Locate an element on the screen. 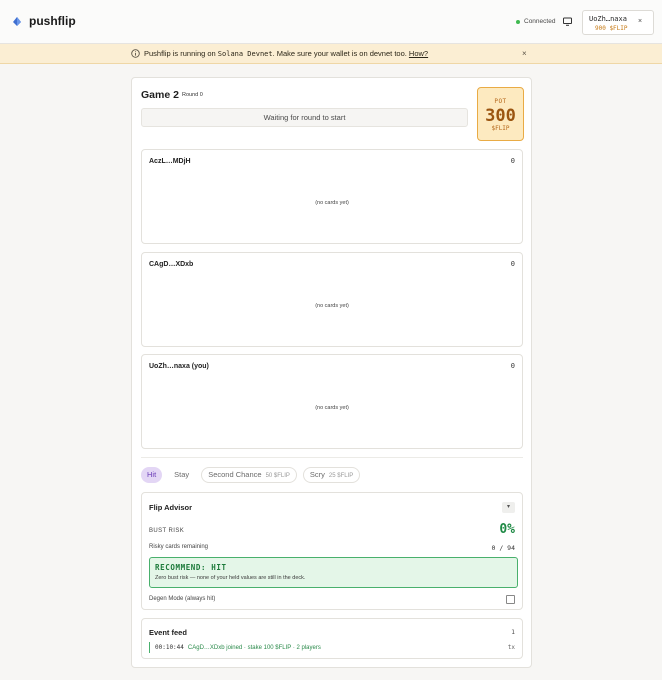 The image size is (662, 680). hit-button: Hit is located at coordinates (152, 475).